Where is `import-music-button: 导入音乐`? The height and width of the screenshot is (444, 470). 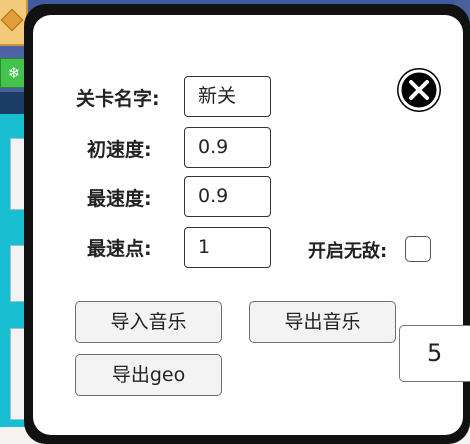 import-music-button: 导入音乐 is located at coordinates (148, 322).